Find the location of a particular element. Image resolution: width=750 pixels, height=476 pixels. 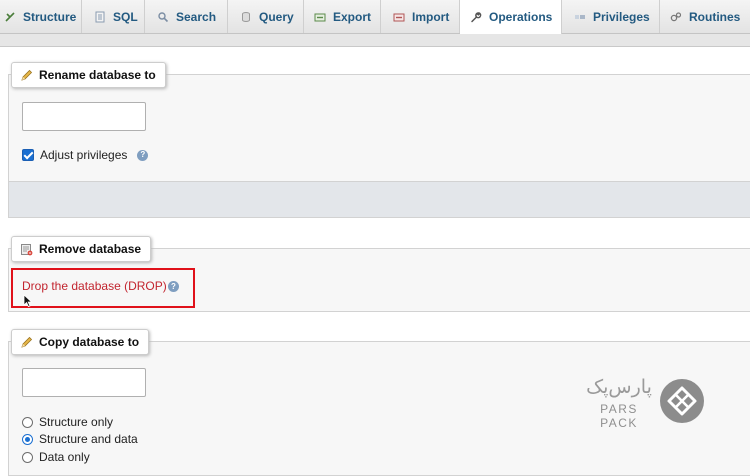

tab-sql: SQL is located at coordinates (113, 16).